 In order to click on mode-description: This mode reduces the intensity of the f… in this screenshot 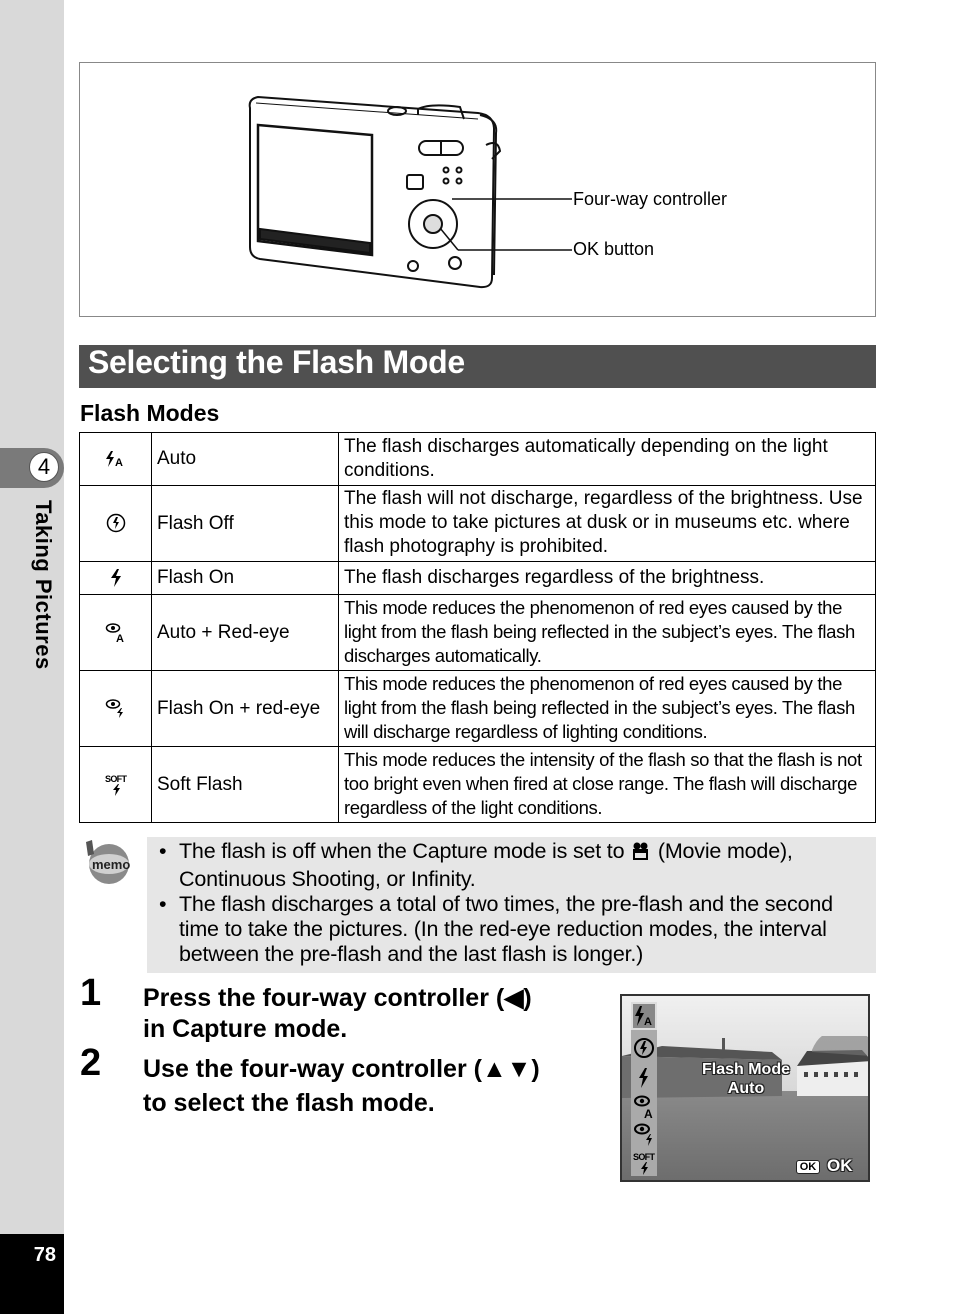, I will do `click(607, 784)`.